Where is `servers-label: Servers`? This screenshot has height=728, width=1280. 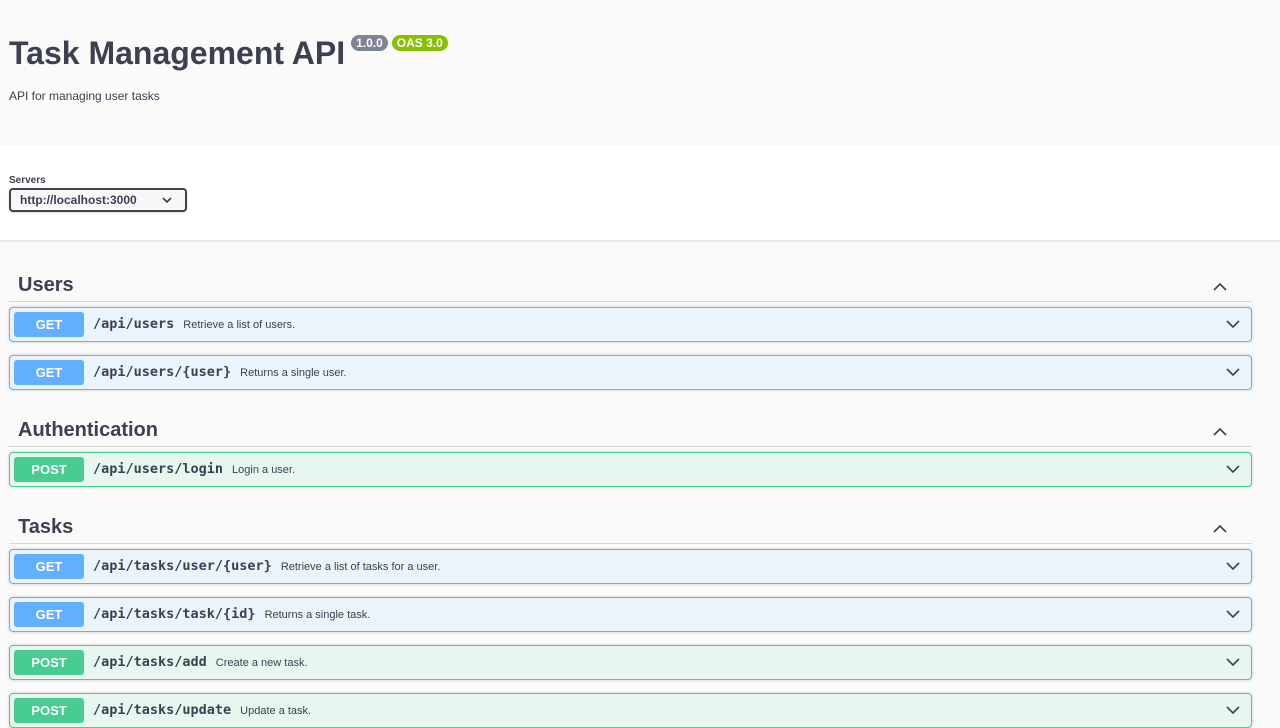 servers-label: Servers is located at coordinates (27, 180).